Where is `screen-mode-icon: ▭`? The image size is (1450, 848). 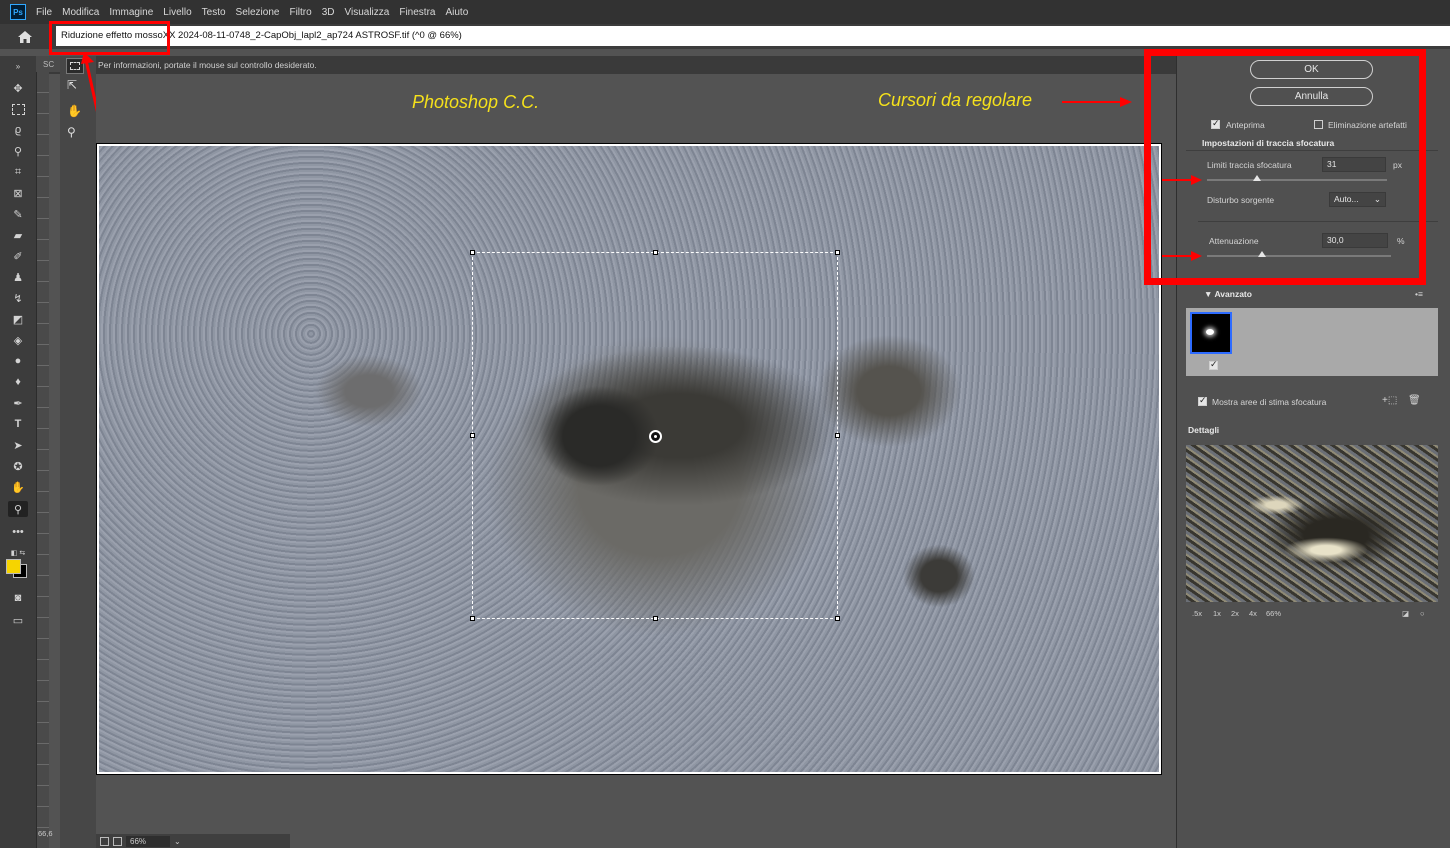 screen-mode-icon: ▭ is located at coordinates (18, 620).